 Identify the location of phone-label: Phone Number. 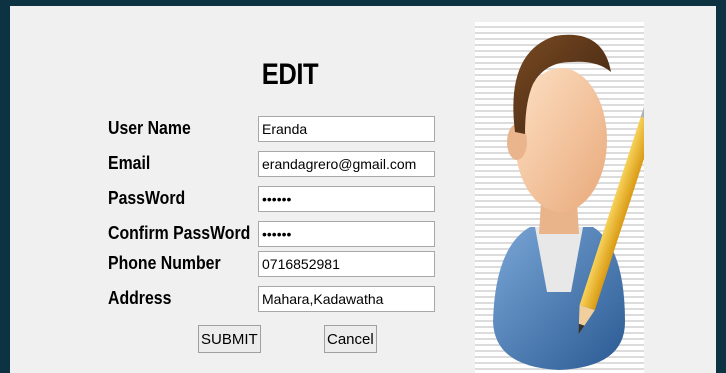
(164, 263).